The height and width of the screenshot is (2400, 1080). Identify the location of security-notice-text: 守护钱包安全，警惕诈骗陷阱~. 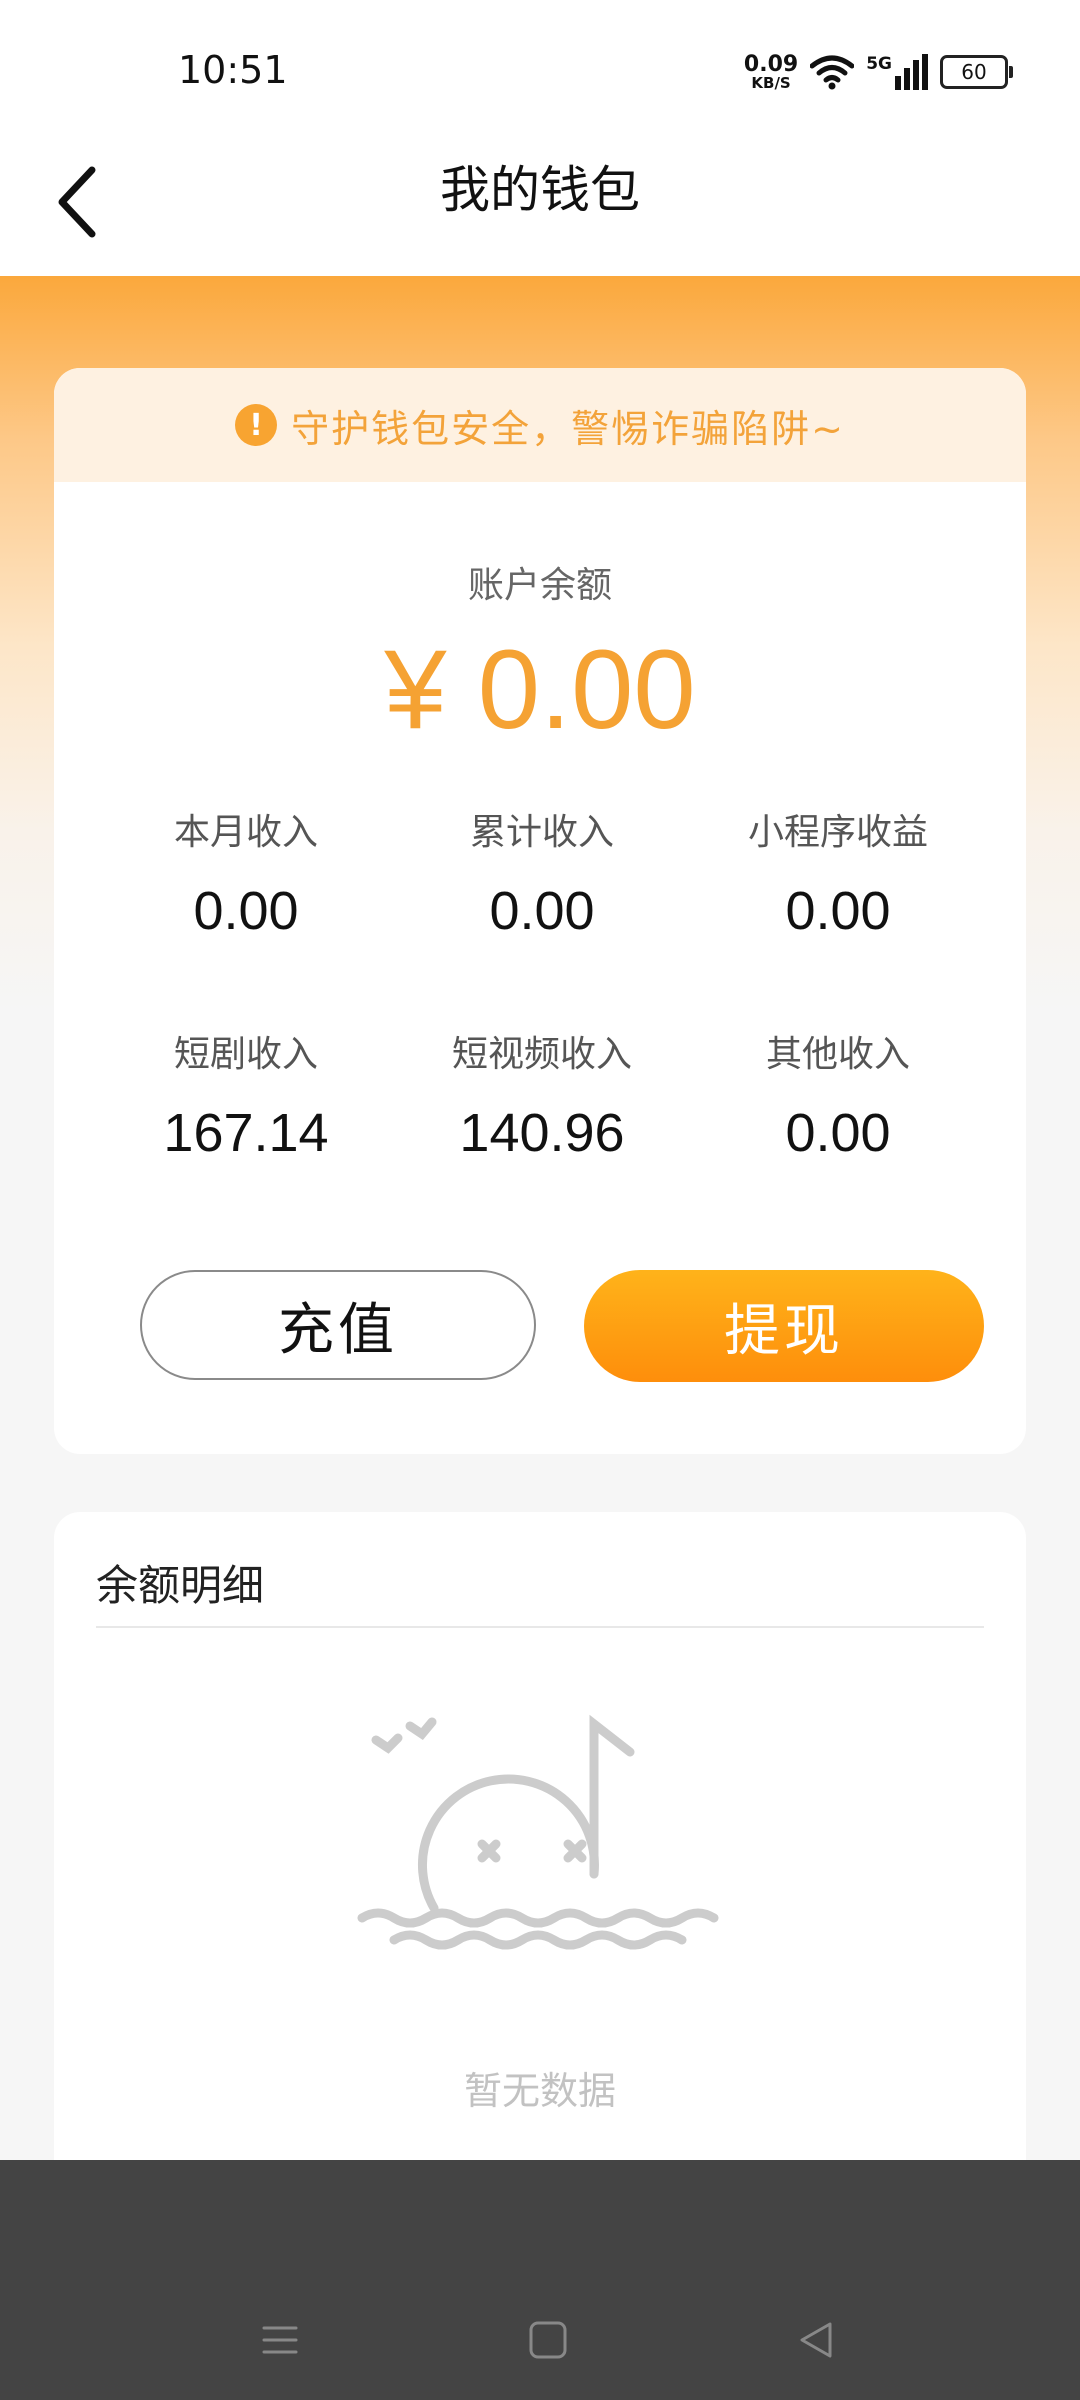
(568, 428).